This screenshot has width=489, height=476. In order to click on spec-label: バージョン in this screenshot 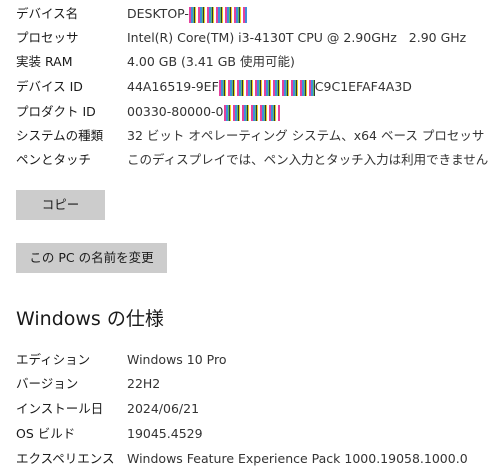, I will do `click(47, 383)`.